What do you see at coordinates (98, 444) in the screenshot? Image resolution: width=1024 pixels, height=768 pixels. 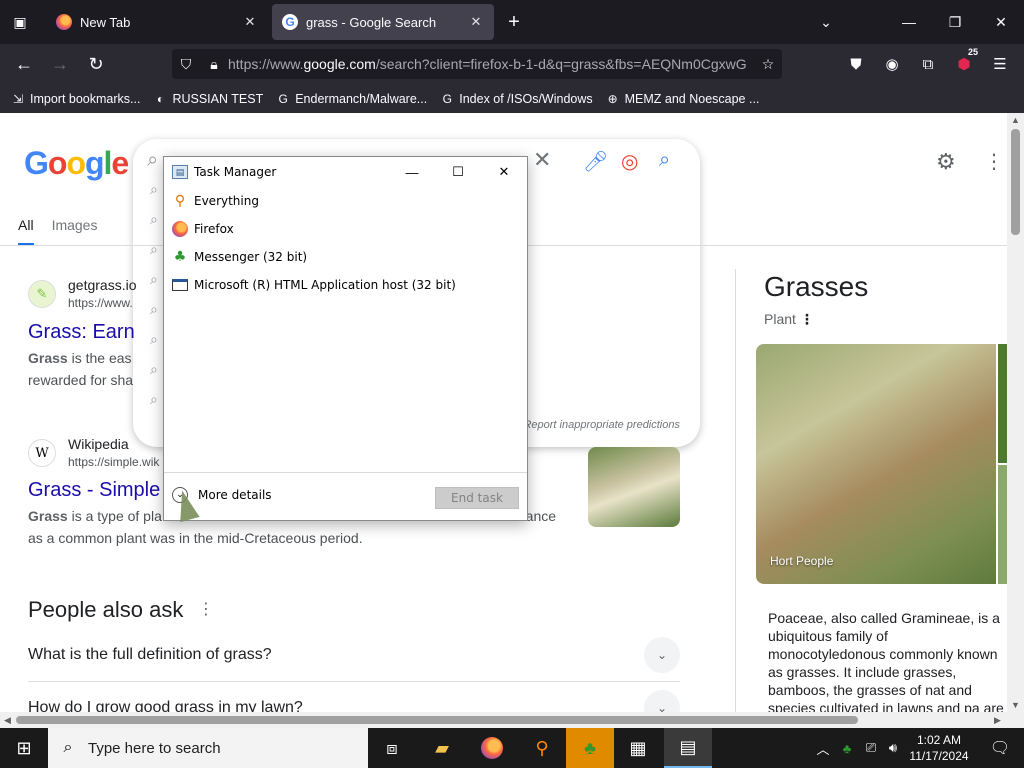 I see `result-site-name: Wikipedia` at bounding box center [98, 444].